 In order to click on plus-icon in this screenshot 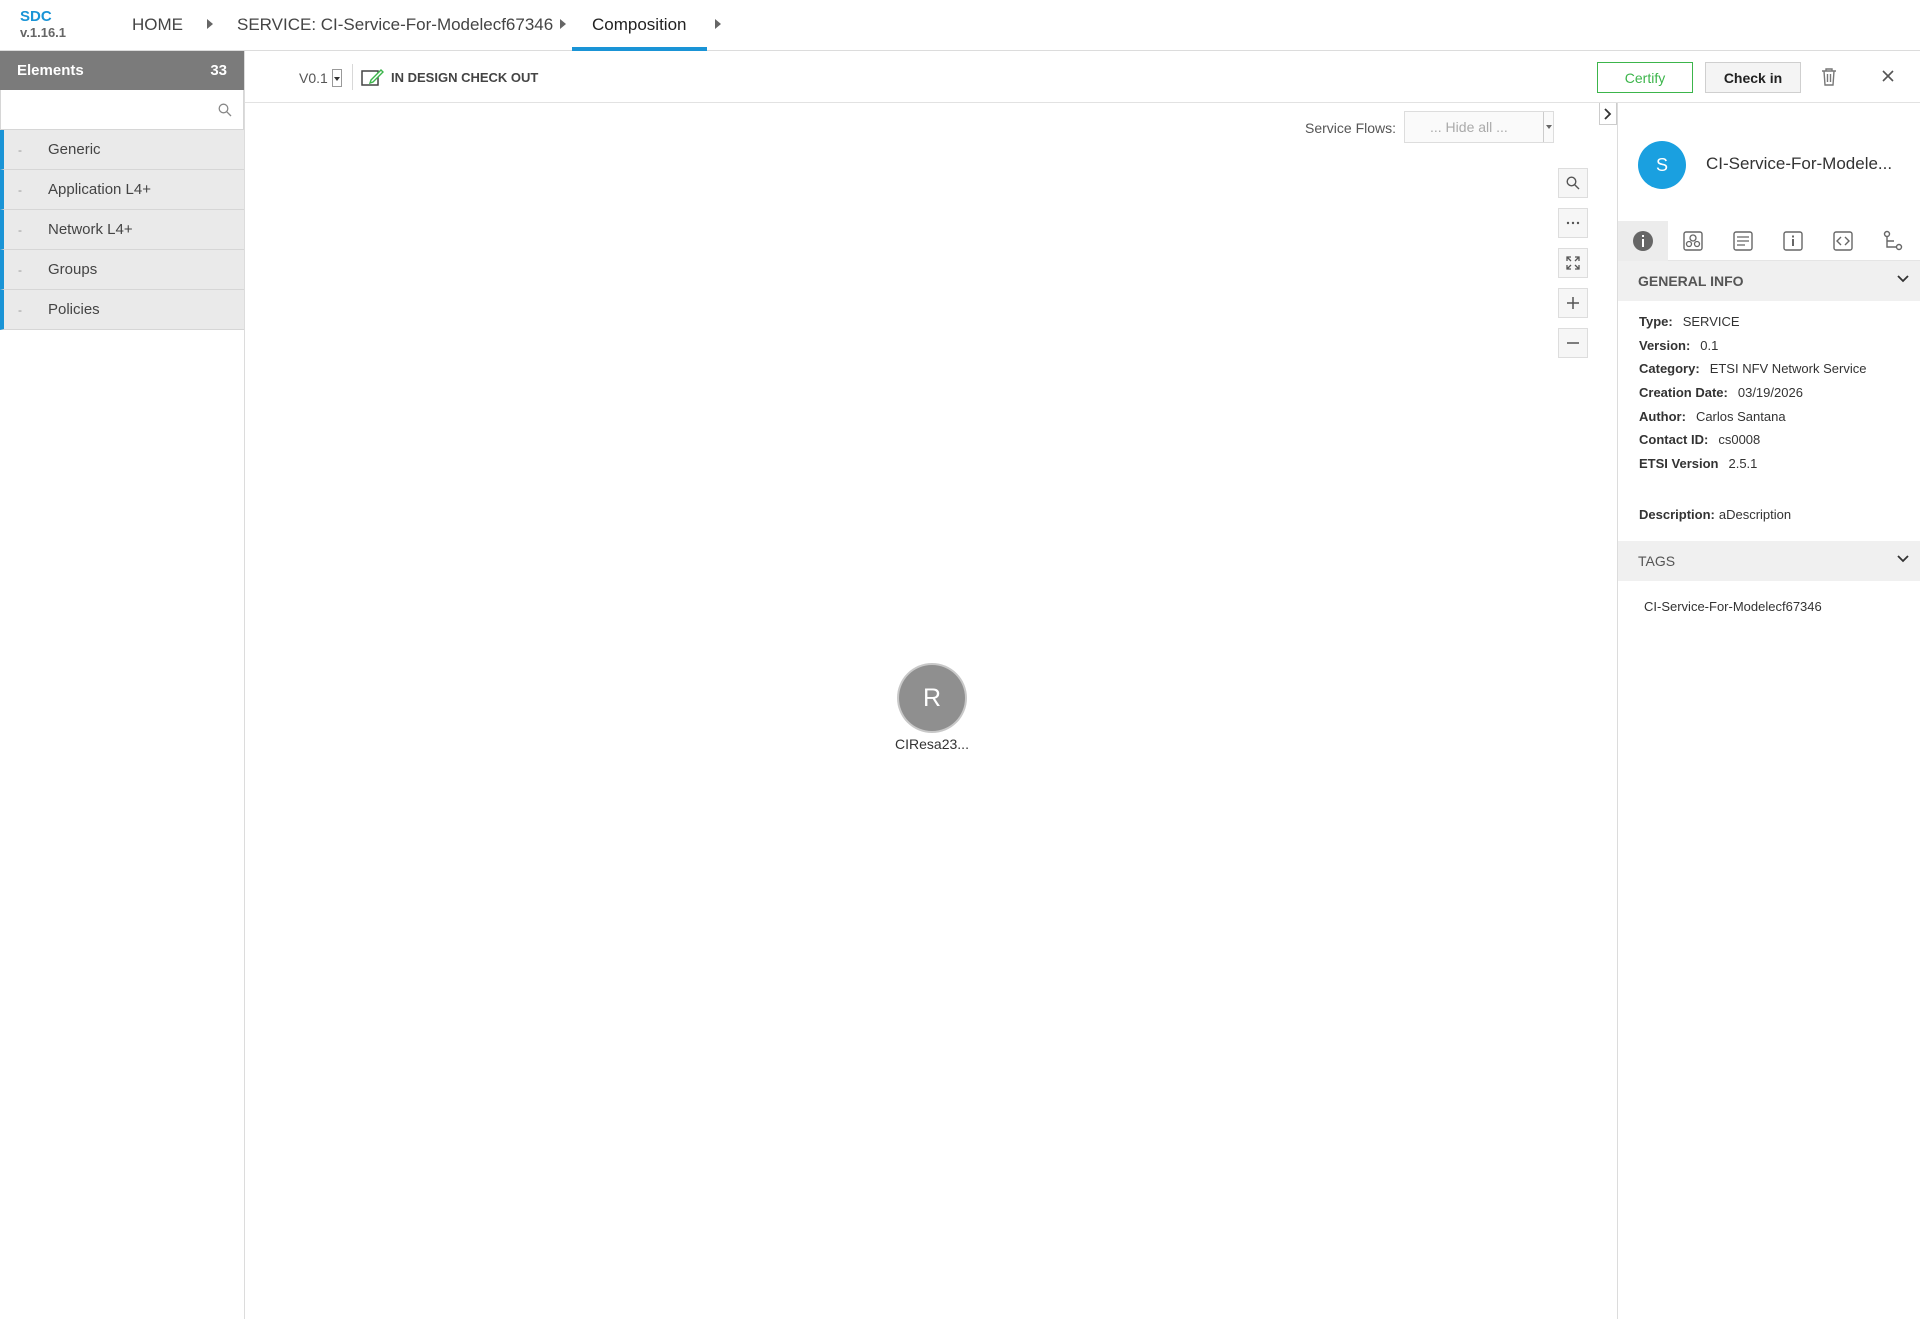, I will do `click(1573, 303)`.